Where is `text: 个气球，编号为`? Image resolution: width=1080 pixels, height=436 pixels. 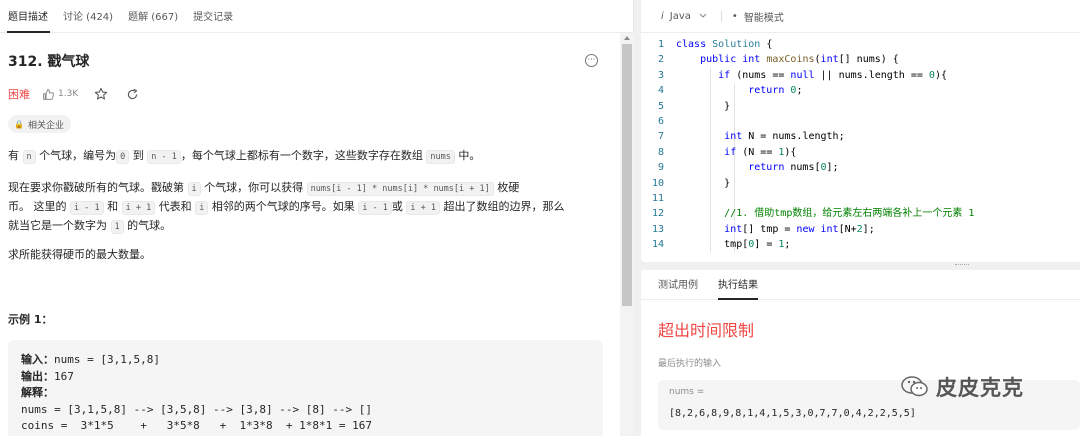
text: 个气球，编号为 is located at coordinates (78, 155).